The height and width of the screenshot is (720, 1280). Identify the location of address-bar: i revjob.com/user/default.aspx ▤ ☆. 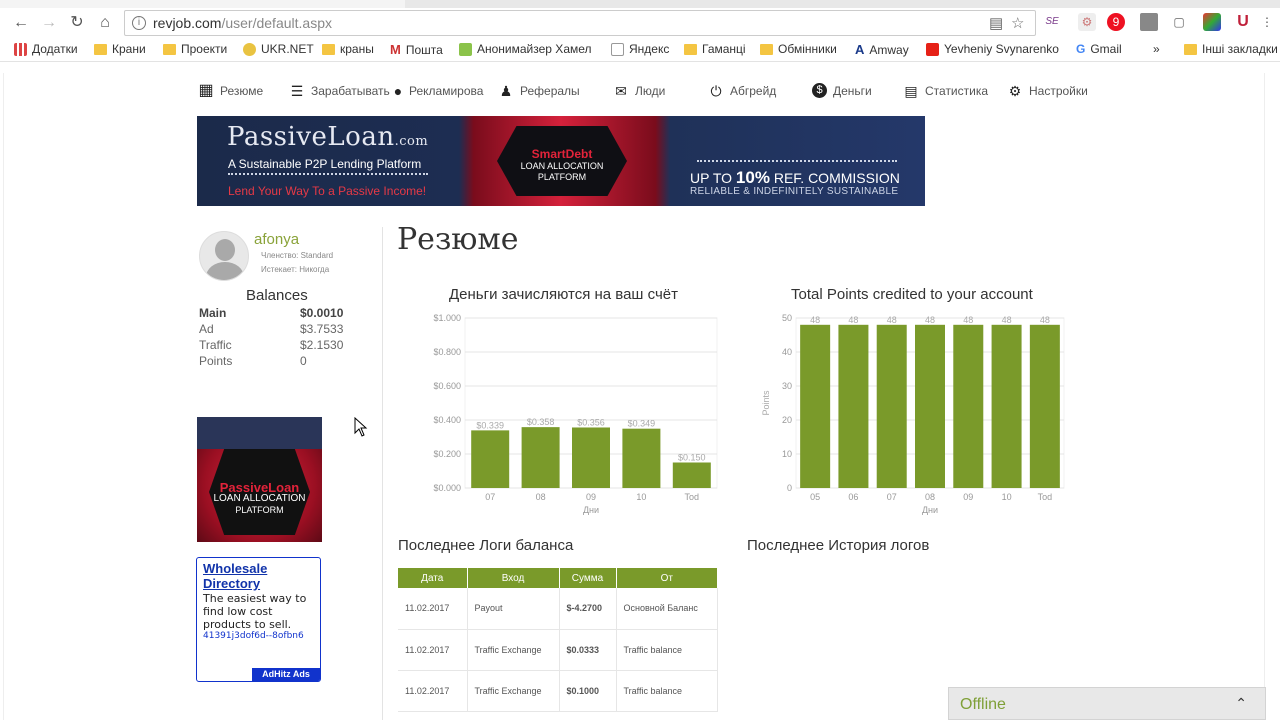
(580, 23).